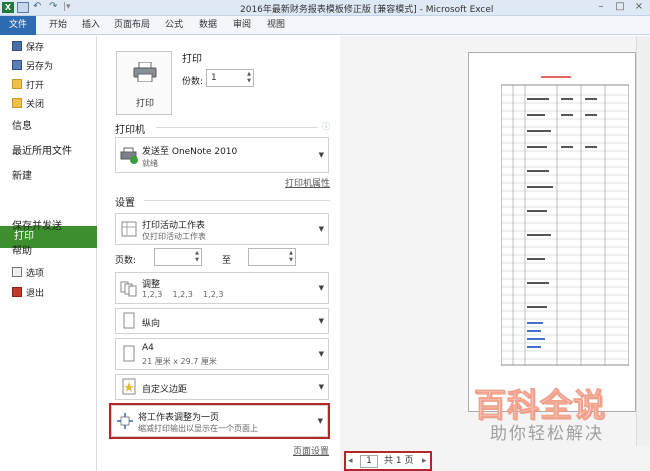 This screenshot has height=471, width=650. Describe the element at coordinates (22, 127) in the screenshot. I see `nav-info: 信息` at that location.